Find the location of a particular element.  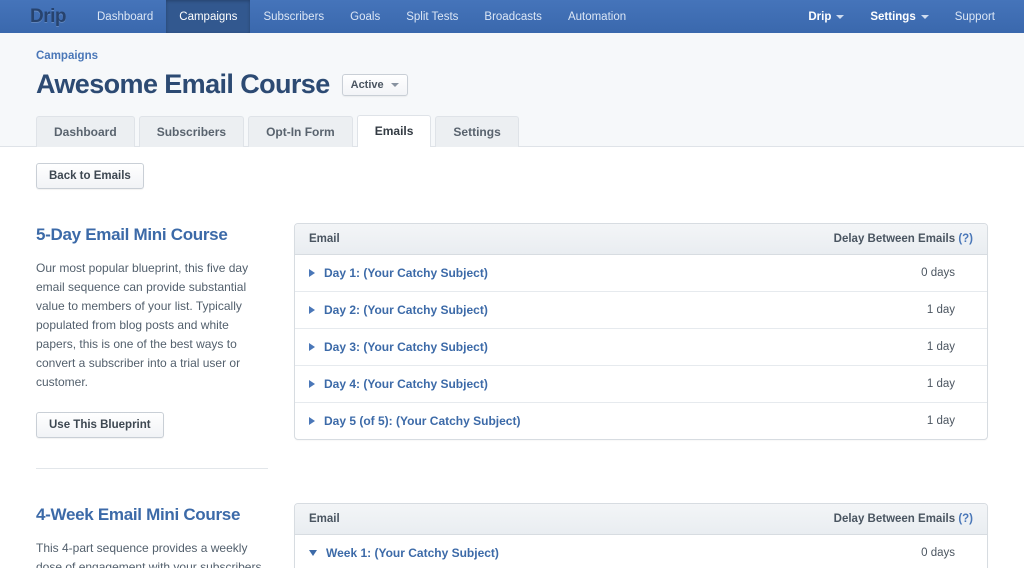

drip-logo: Drip is located at coordinates (42, 16).